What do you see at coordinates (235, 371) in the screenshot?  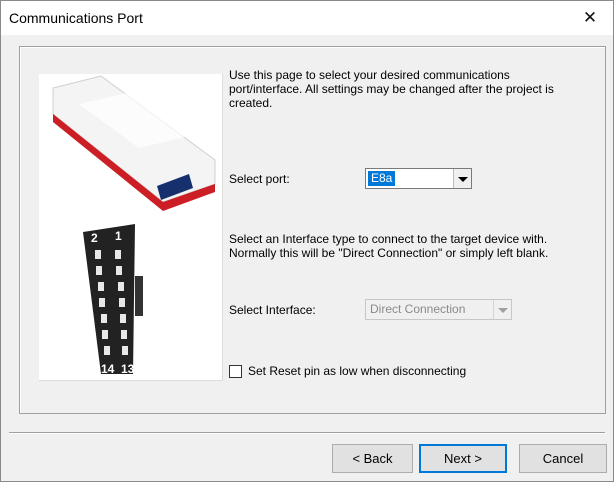 I see `reset-pin-checkbox` at bounding box center [235, 371].